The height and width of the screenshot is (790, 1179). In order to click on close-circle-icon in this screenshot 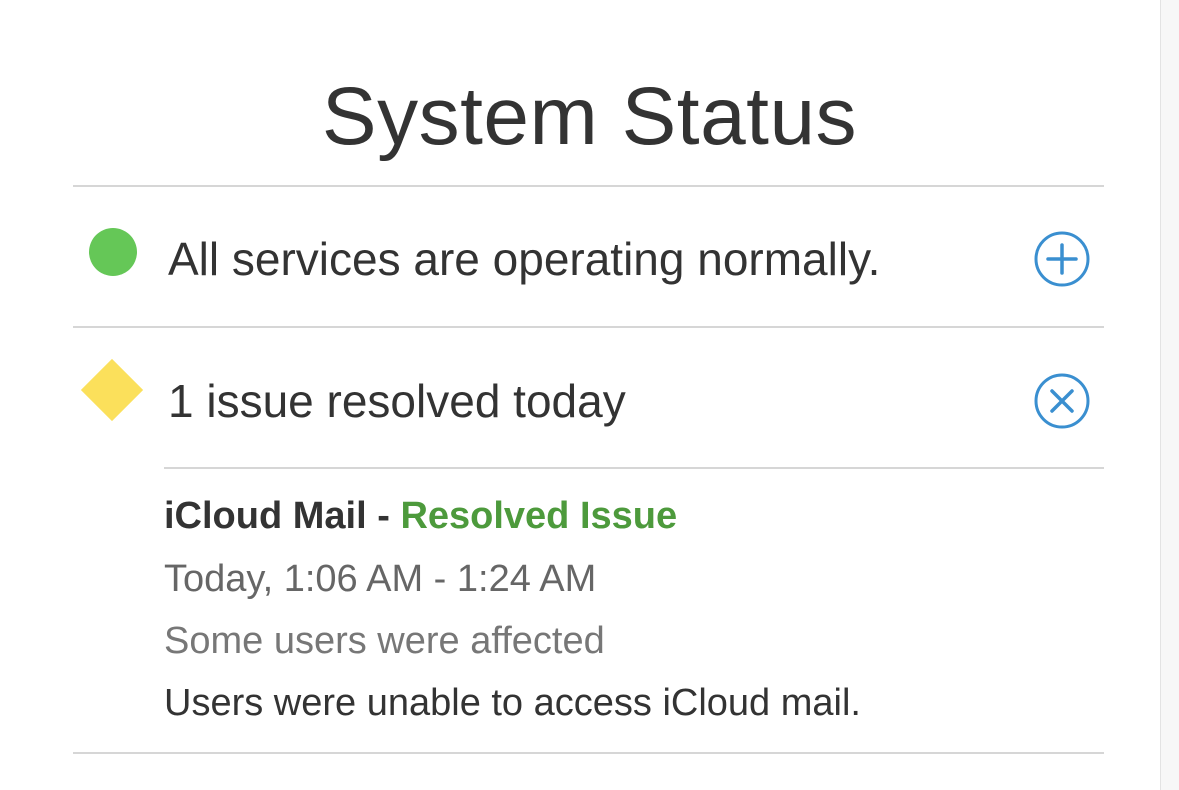, I will do `click(1062, 401)`.